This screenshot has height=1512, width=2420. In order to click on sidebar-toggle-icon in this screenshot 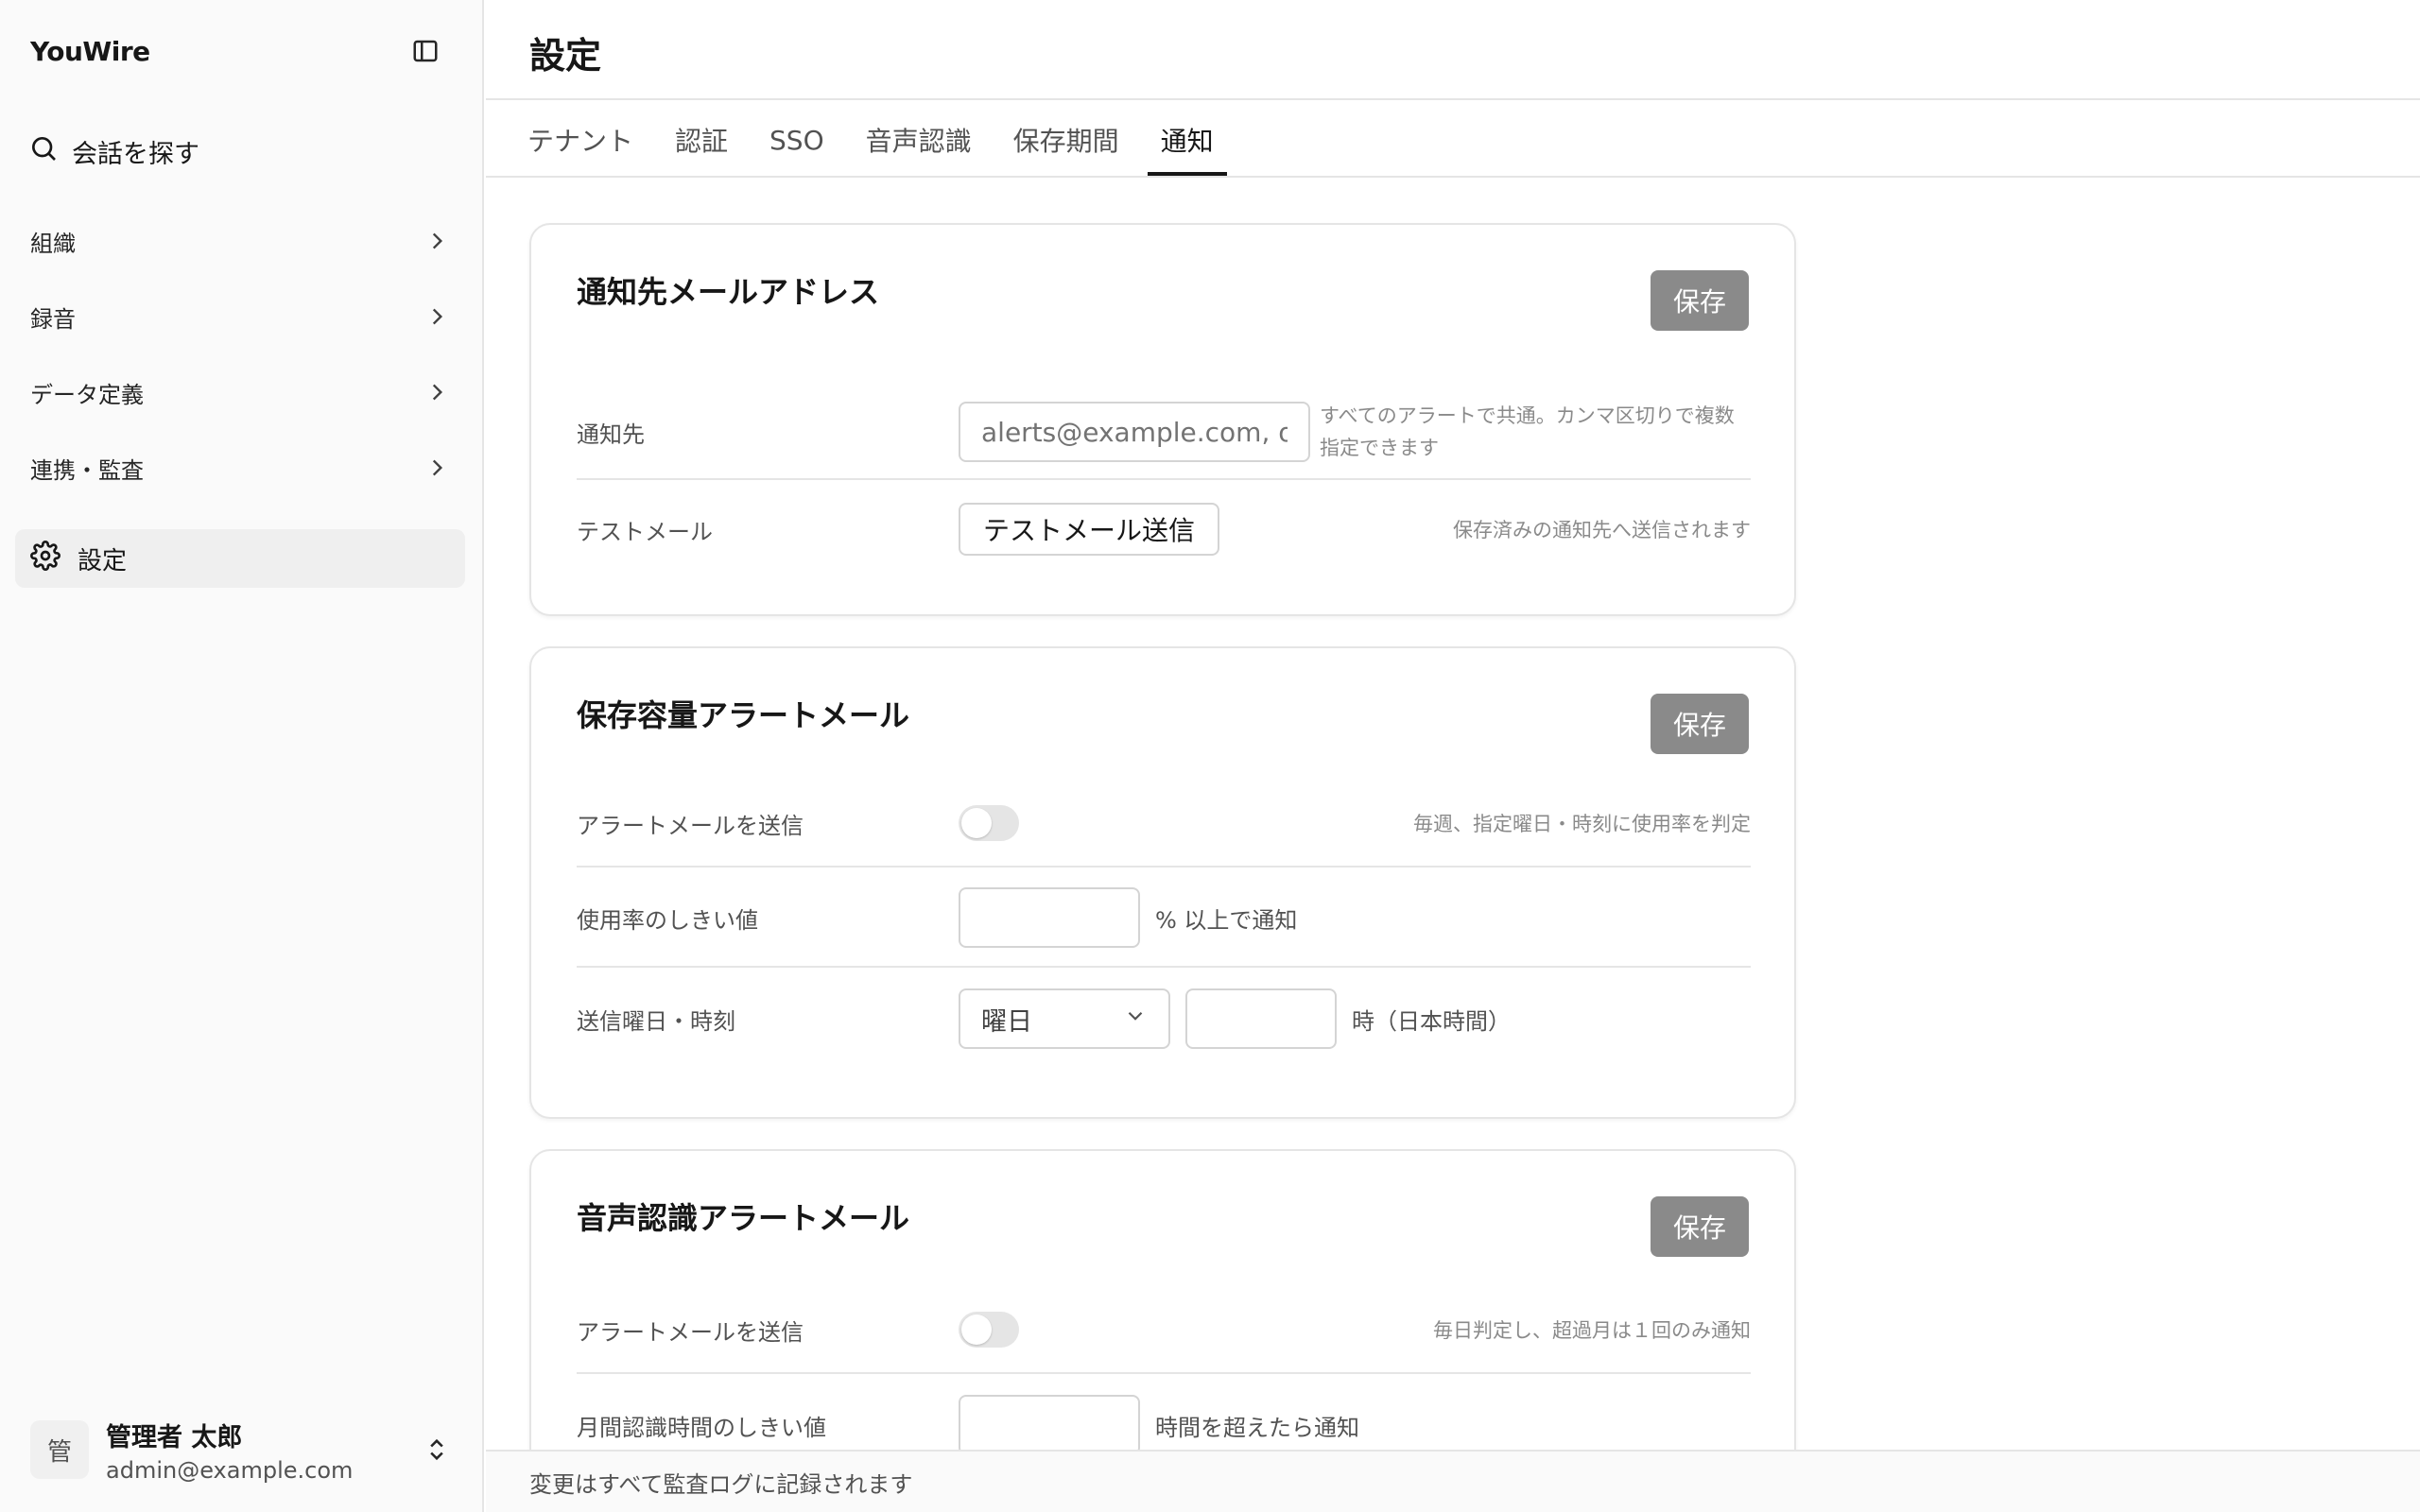, I will do `click(425, 53)`.